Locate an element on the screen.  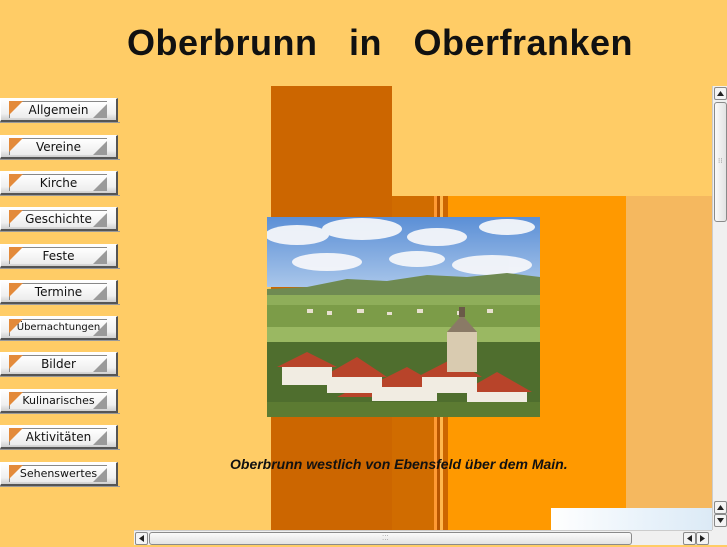
scrollbar-corner is located at coordinates (719, 537).